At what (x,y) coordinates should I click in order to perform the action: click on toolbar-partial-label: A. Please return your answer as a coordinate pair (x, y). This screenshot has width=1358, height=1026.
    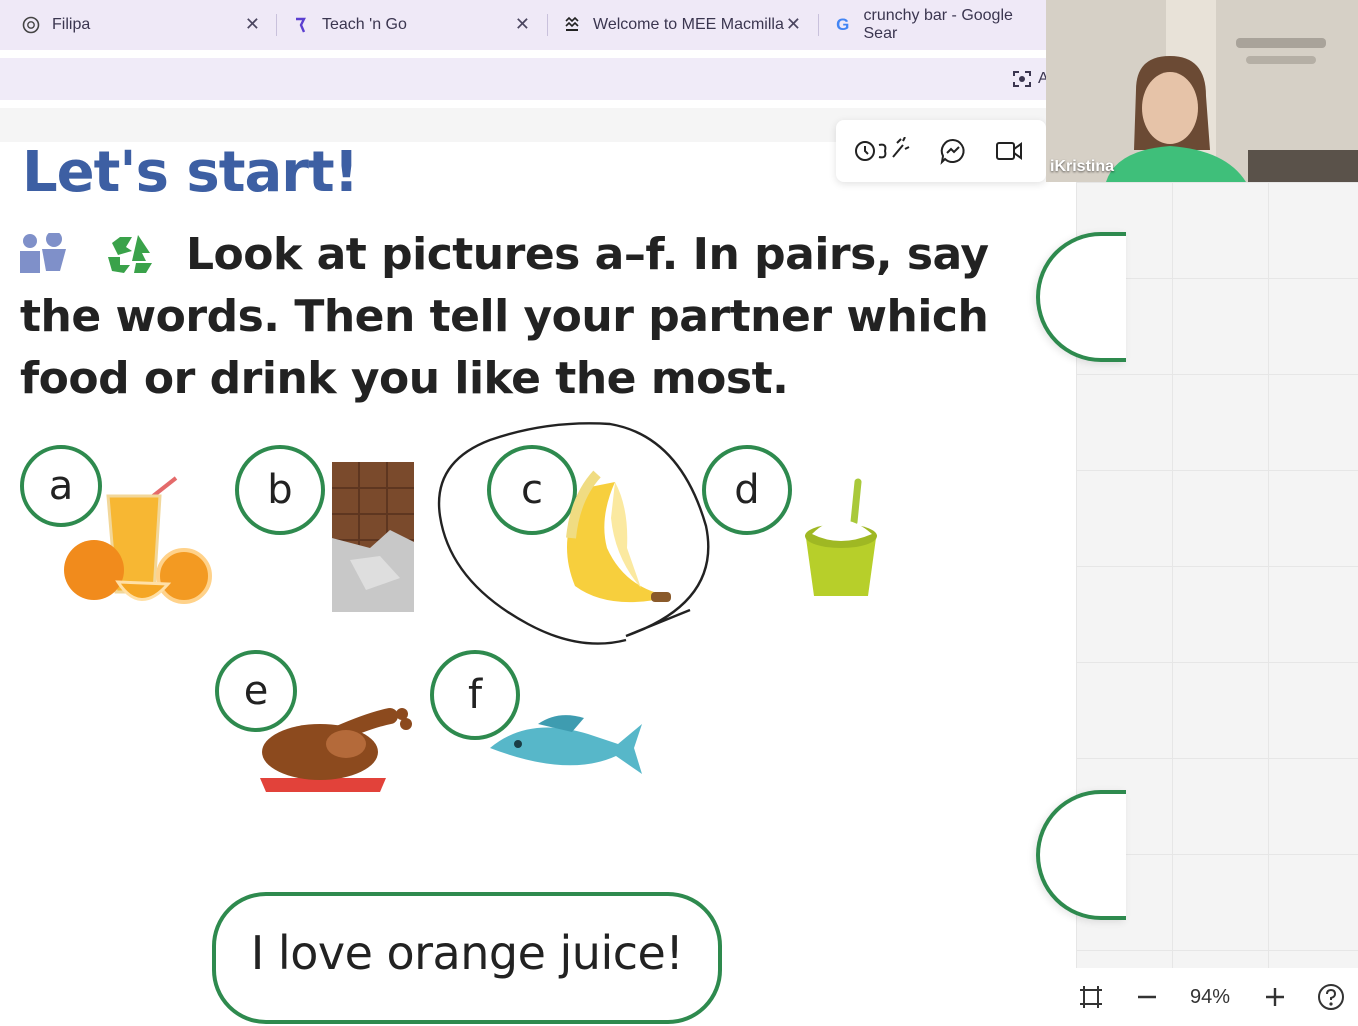
    Looking at the image, I should click on (1042, 78).